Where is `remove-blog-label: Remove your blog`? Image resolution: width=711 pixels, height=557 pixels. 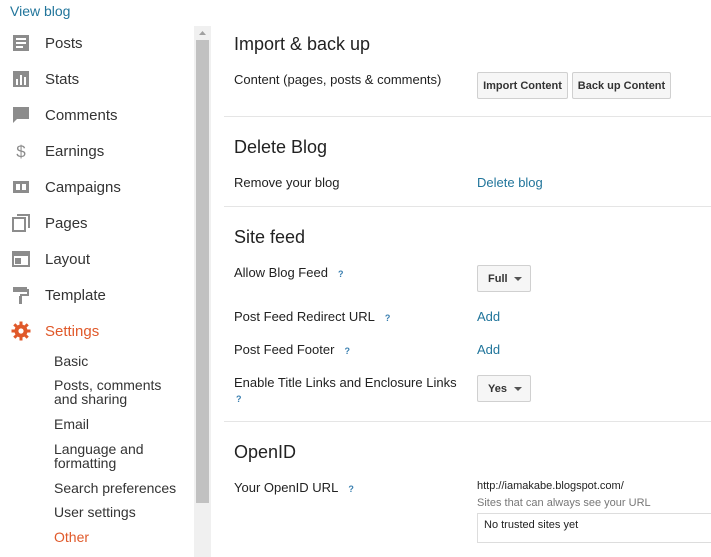
remove-blog-label: Remove your blog is located at coordinates (287, 182).